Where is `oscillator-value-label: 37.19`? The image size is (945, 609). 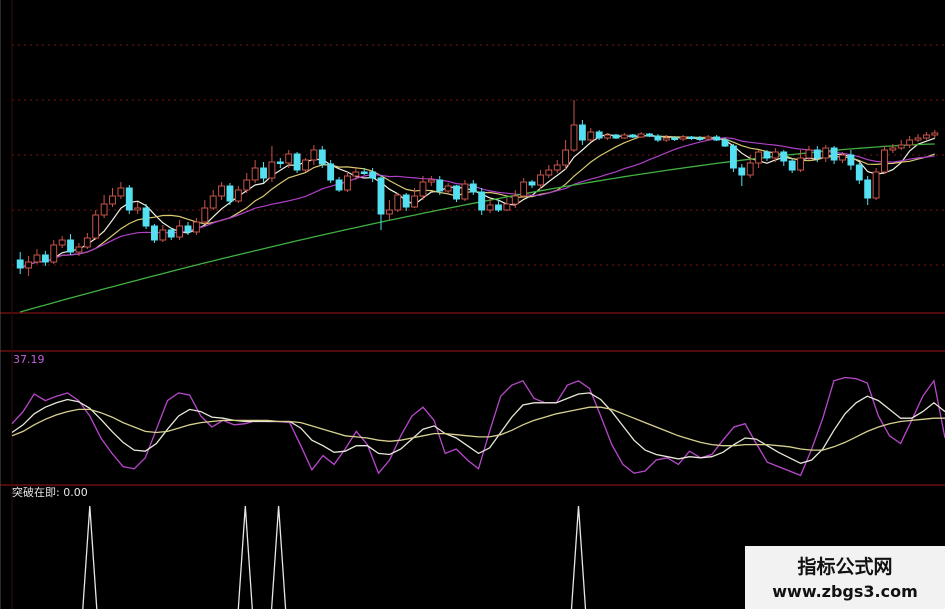 oscillator-value-label: 37.19 is located at coordinates (29, 359).